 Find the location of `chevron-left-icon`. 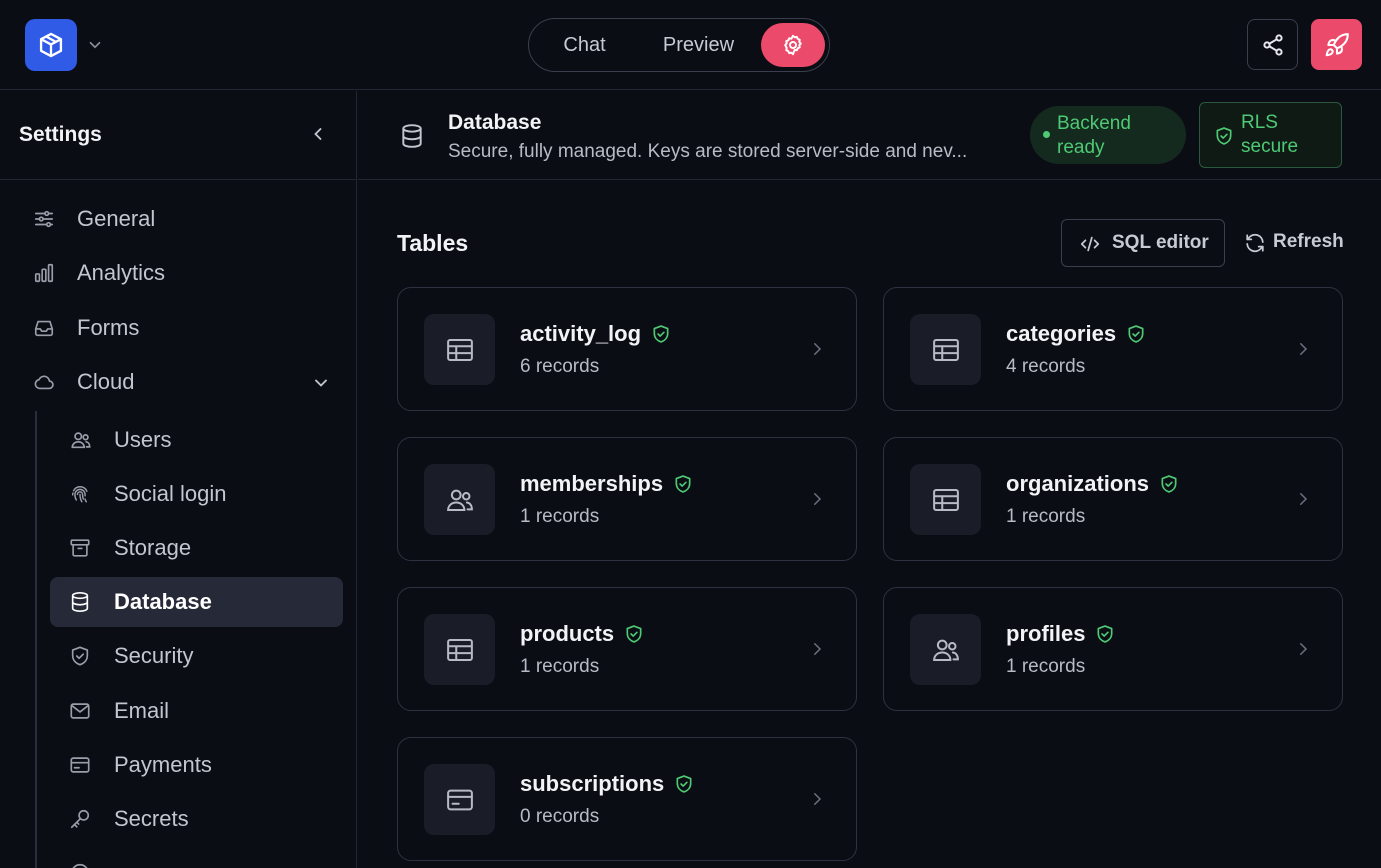

chevron-left-icon is located at coordinates (318, 134).